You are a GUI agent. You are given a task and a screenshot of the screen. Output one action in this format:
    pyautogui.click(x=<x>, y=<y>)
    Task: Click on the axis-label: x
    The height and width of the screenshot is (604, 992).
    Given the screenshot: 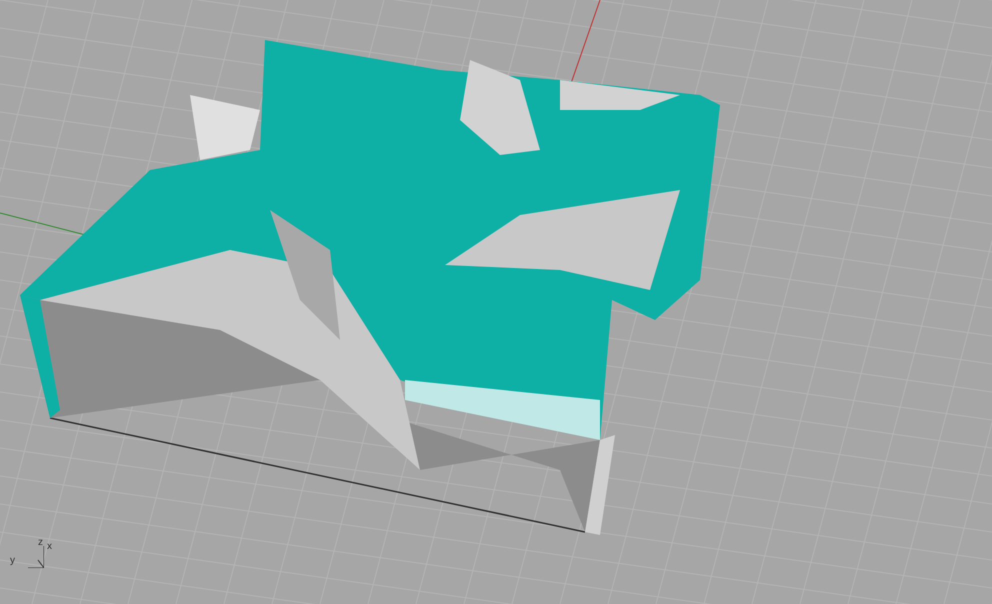 What is the action you would take?
    pyautogui.click(x=49, y=547)
    